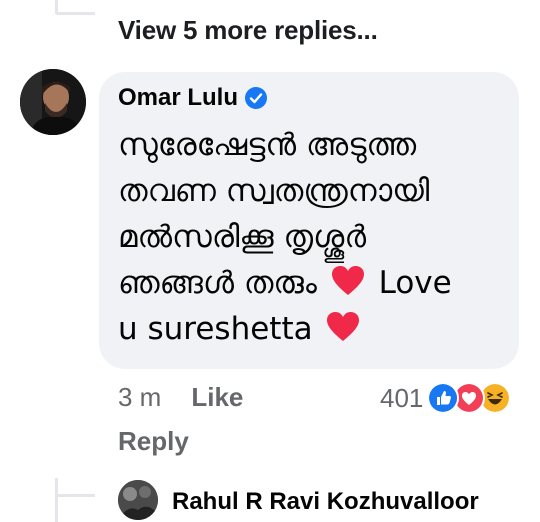 The width and height of the screenshot is (540, 522). I want to click on comment-author: Omar Lulu, so click(193, 98).